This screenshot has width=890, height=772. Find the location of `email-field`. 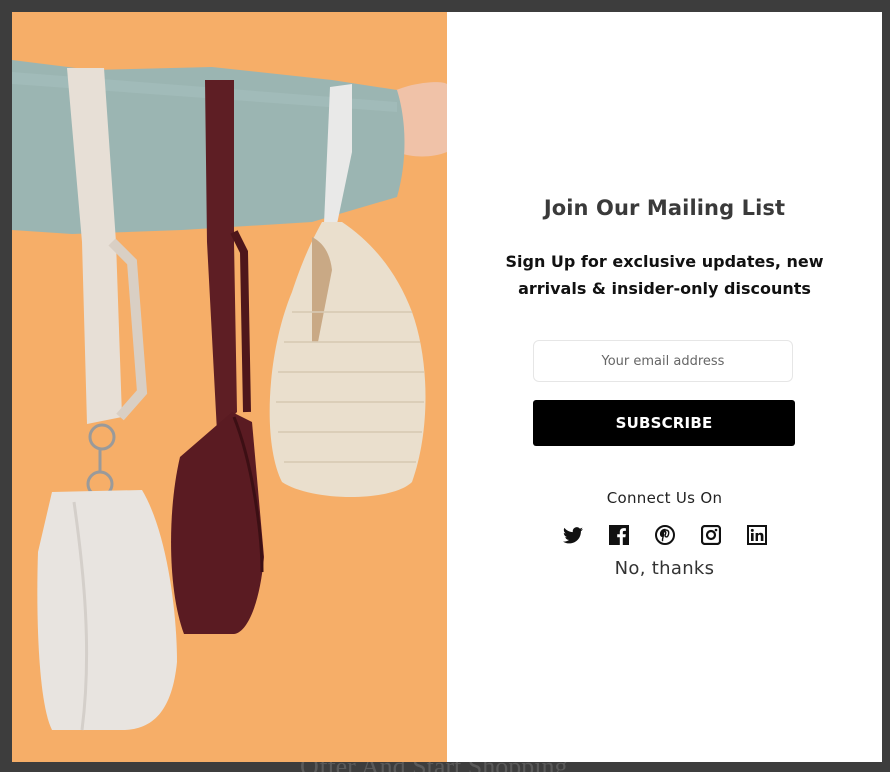

email-field is located at coordinates (663, 361).